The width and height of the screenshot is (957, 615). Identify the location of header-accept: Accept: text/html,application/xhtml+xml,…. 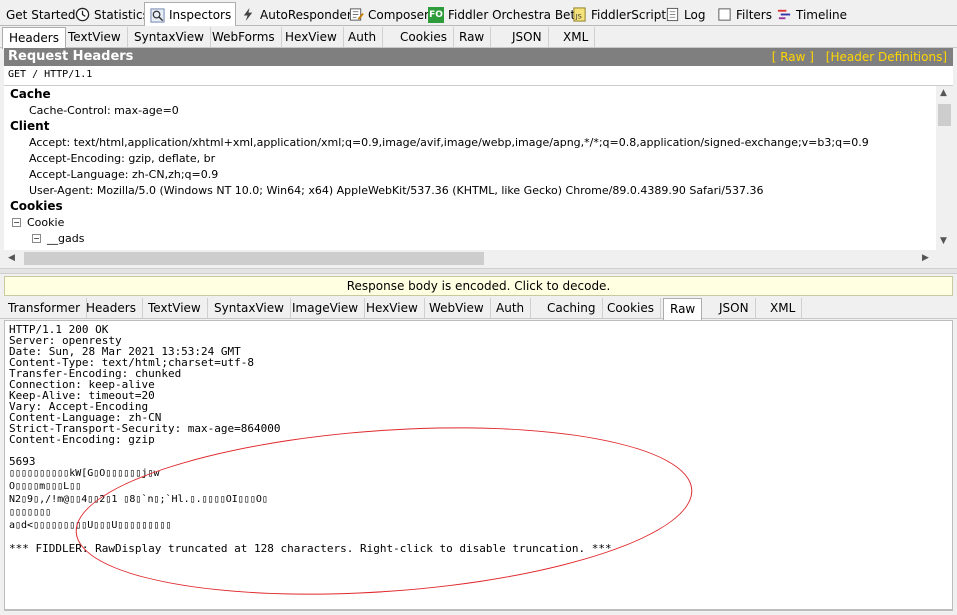
(449, 142).